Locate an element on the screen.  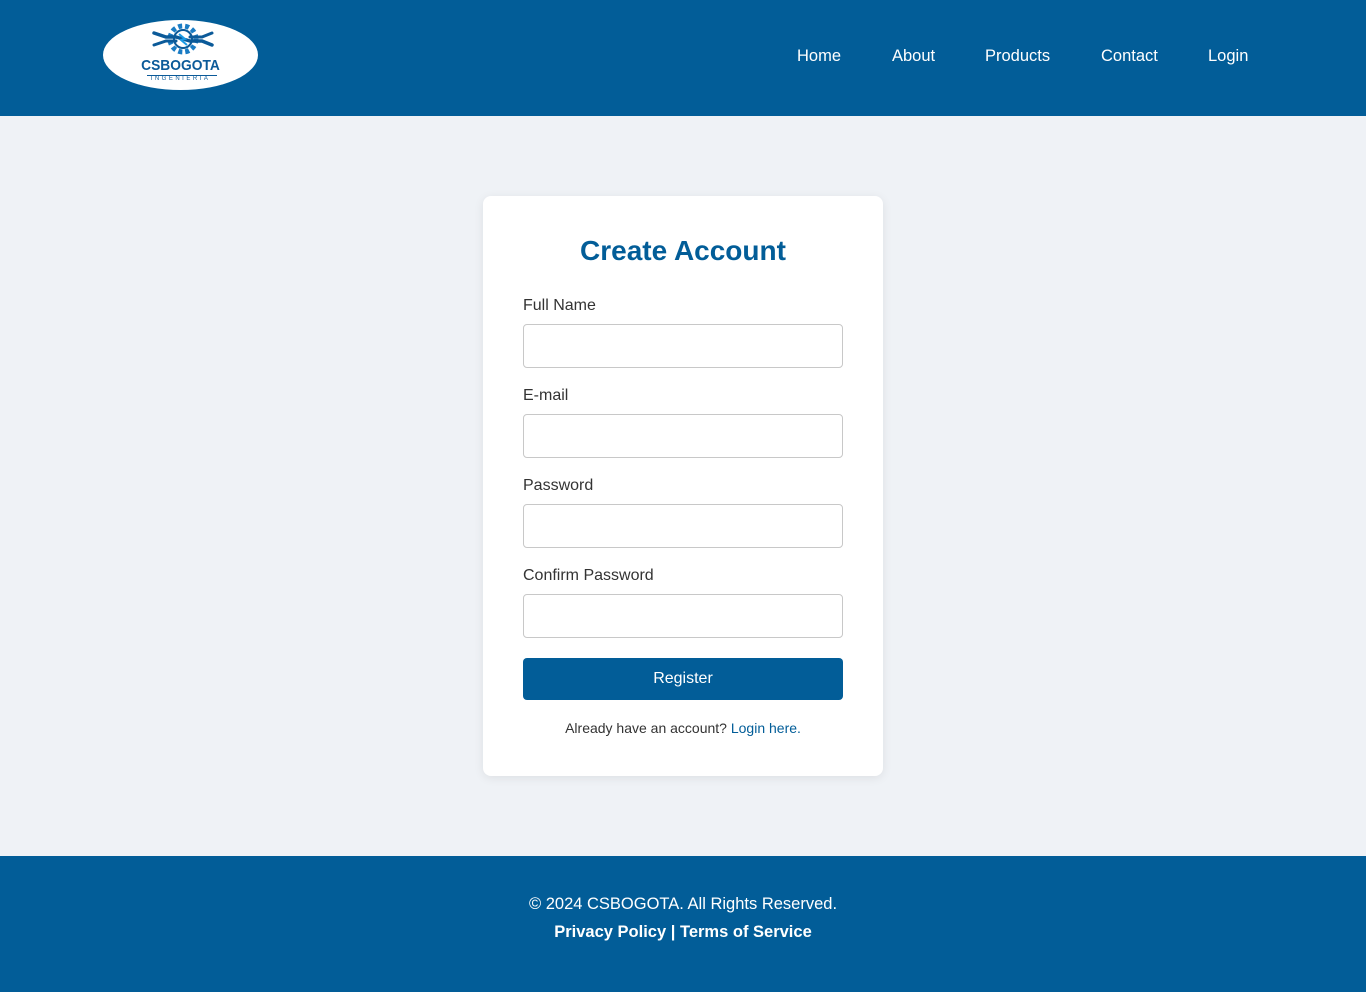
copyright-text: © 2024 CSBOGOTA. All Rights Reserved. is located at coordinates (683, 904).